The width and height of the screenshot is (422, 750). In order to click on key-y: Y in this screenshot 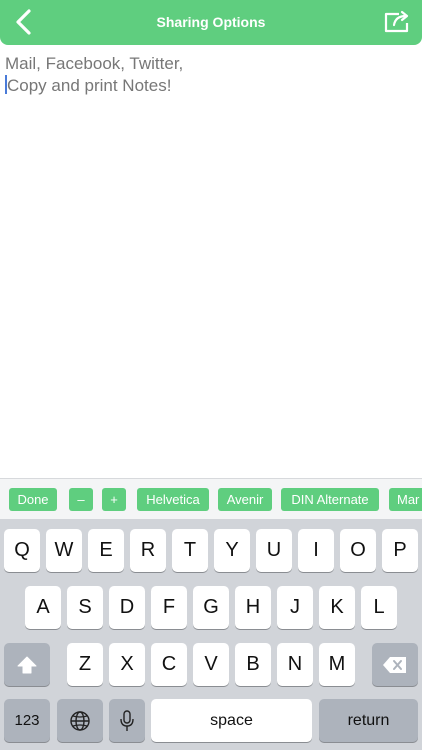, I will do `click(232, 550)`.